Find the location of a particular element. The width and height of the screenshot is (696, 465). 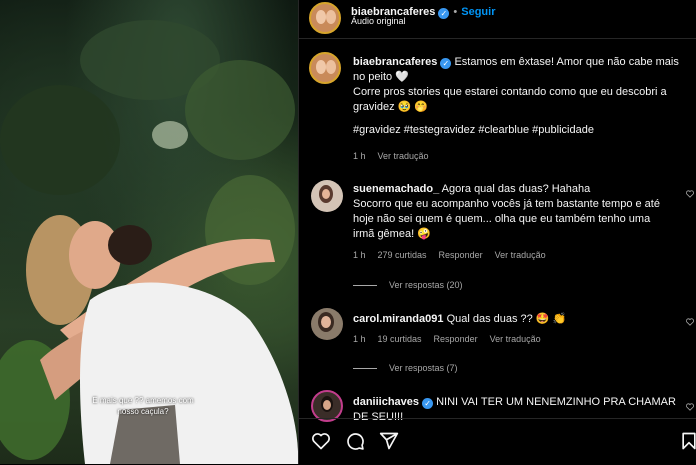

comment-icon is located at coordinates (355, 441).